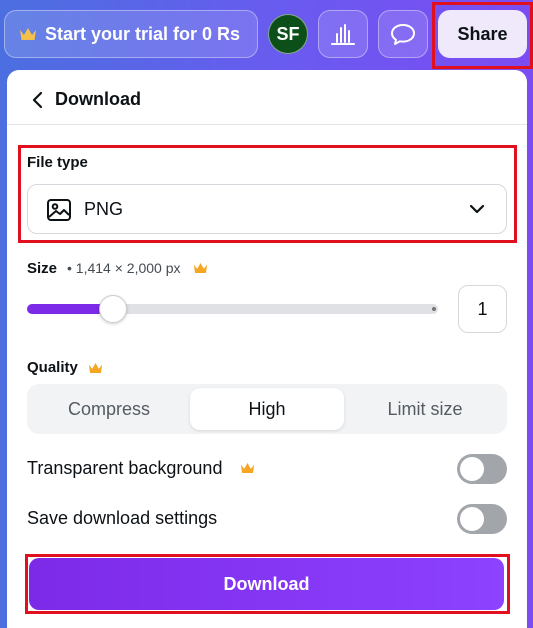 This screenshot has width=533, height=628. I want to click on panel-header: Download, so click(267, 97).